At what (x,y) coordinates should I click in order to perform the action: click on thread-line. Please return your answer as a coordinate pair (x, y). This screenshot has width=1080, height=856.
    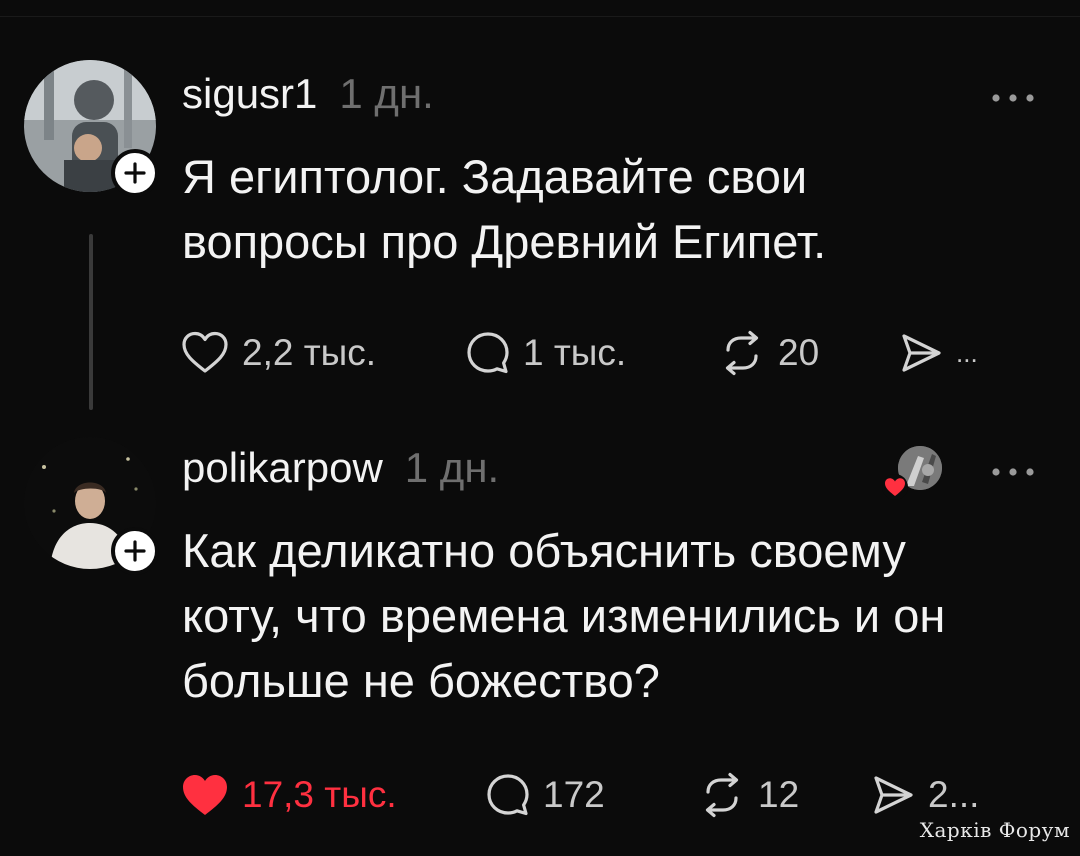
    Looking at the image, I should click on (91, 322).